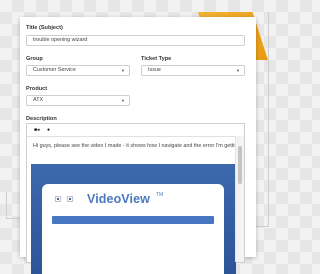  What do you see at coordinates (34, 59) in the screenshot?
I see `group-label: Group` at bounding box center [34, 59].